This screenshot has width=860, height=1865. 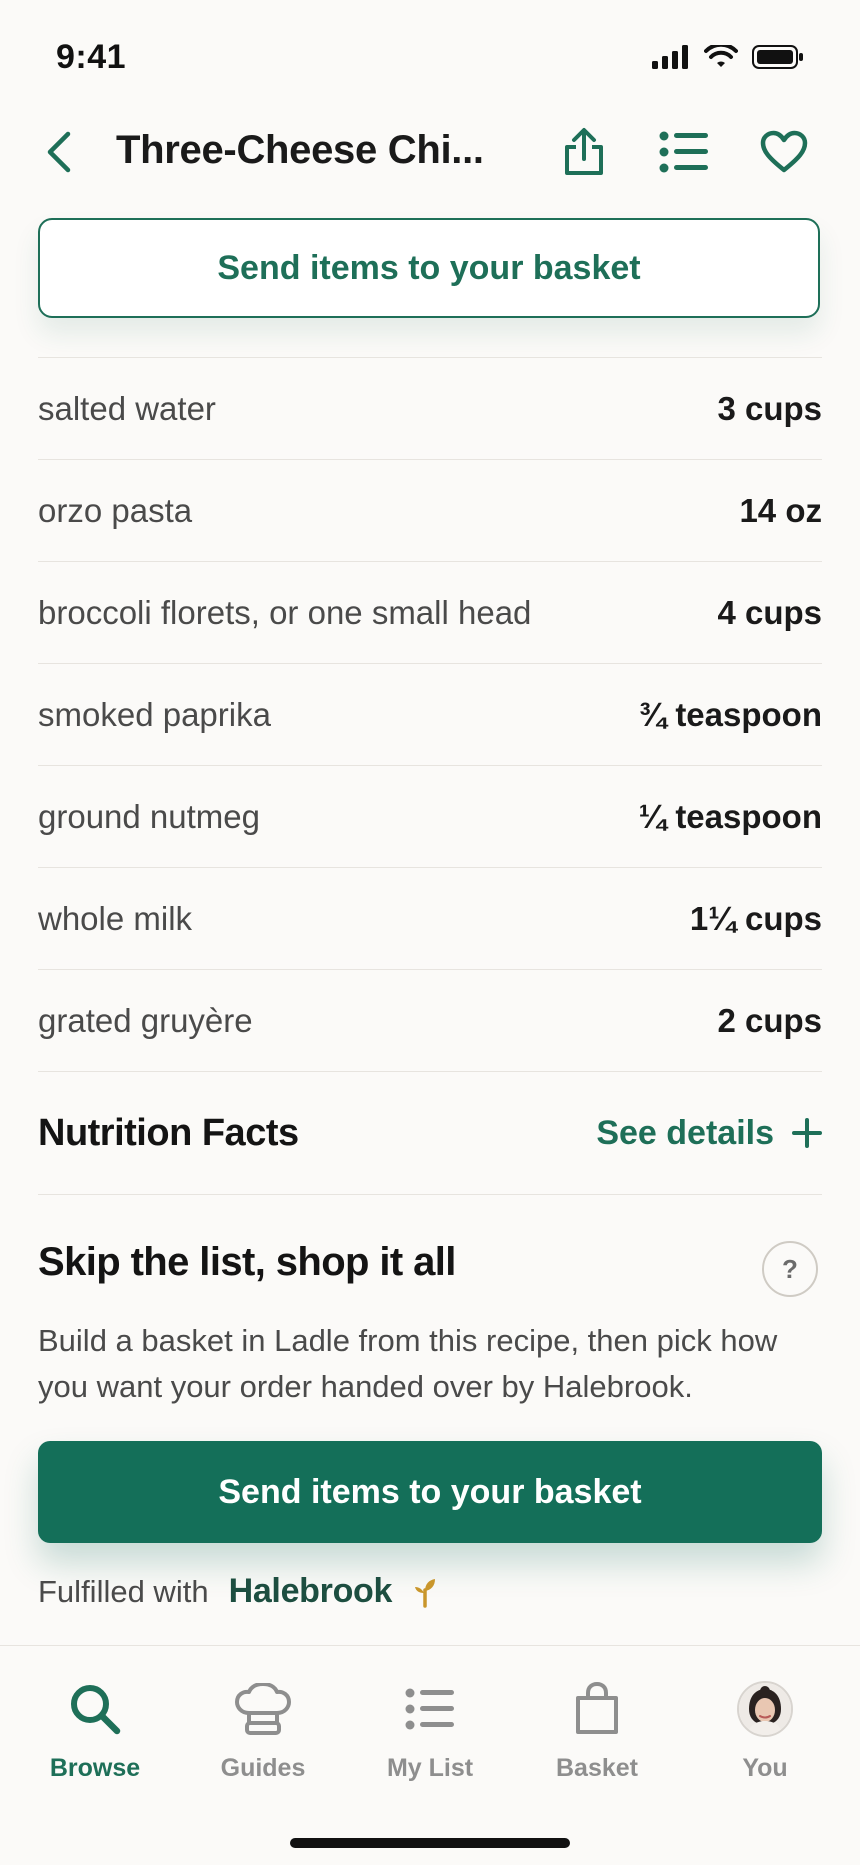 What do you see at coordinates (168, 1132) in the screenshot?
I see `nutrition-title: Nutrition Facts` at bounding box center [168, 1132].